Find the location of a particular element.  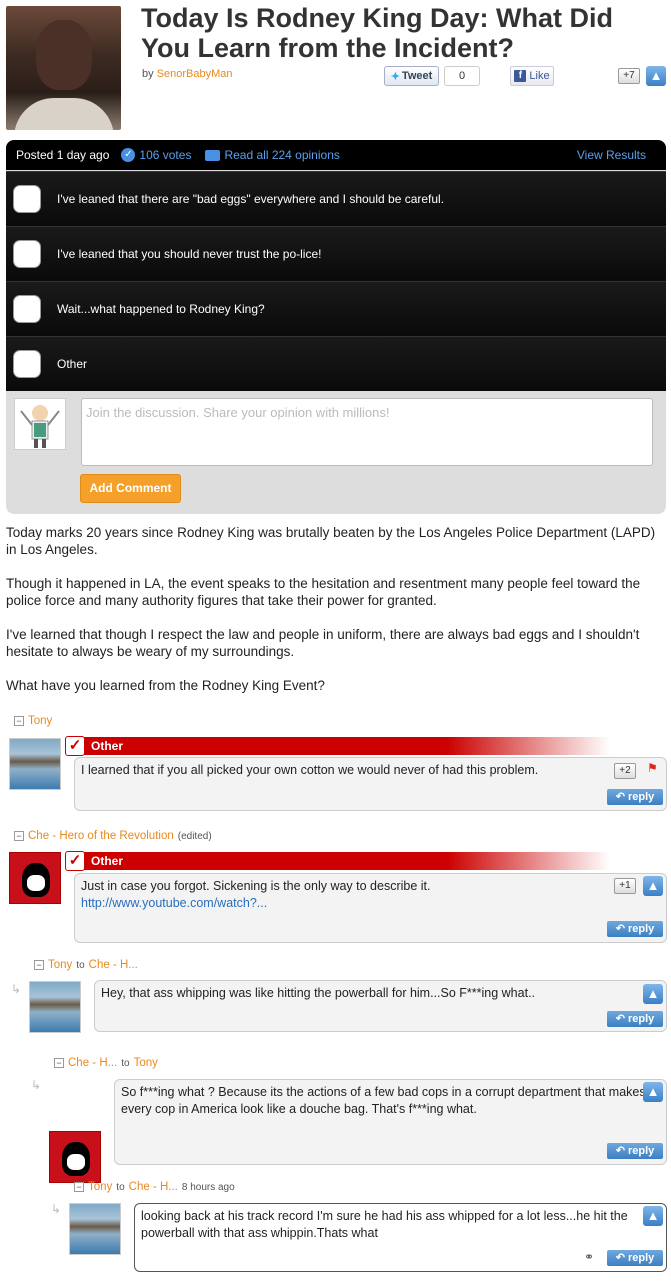

facebook-icon: f is located at coordinates (520, 76).